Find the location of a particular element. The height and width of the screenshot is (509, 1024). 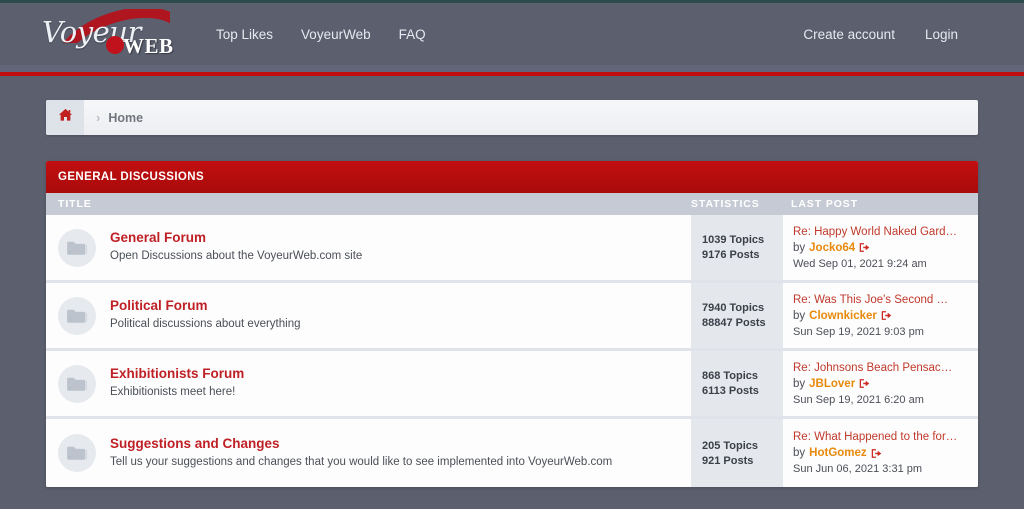

last-post-author-line: by Jocko64 is located at coordinates (885, 248).